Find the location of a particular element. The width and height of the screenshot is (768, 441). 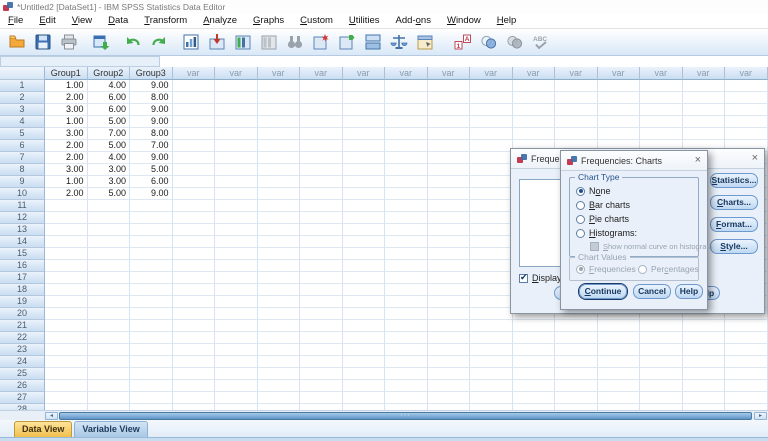

row-header: 12 is located at coordinates (22, 218).